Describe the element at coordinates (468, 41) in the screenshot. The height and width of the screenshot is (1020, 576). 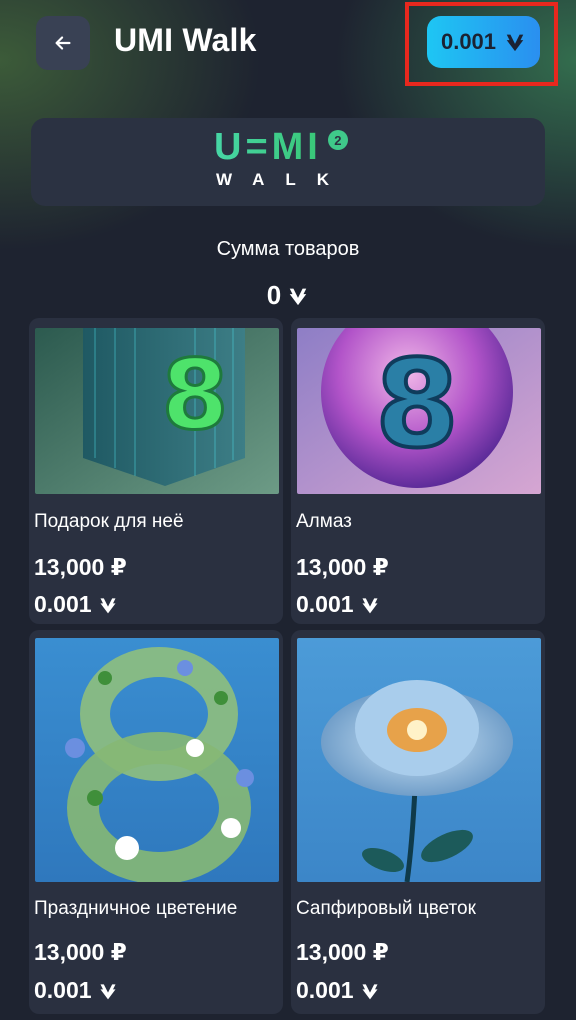
I see `balance-value: 0.001` at that location.